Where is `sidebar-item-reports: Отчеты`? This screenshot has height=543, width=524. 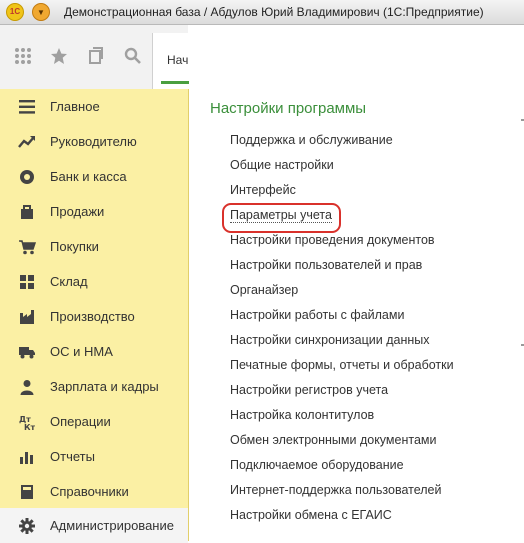 sidebar-item-reports: Отчеты is located at coordinates (94, 456).